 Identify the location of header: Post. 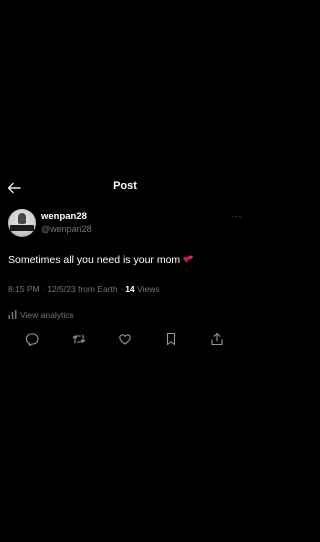
(125, 188).